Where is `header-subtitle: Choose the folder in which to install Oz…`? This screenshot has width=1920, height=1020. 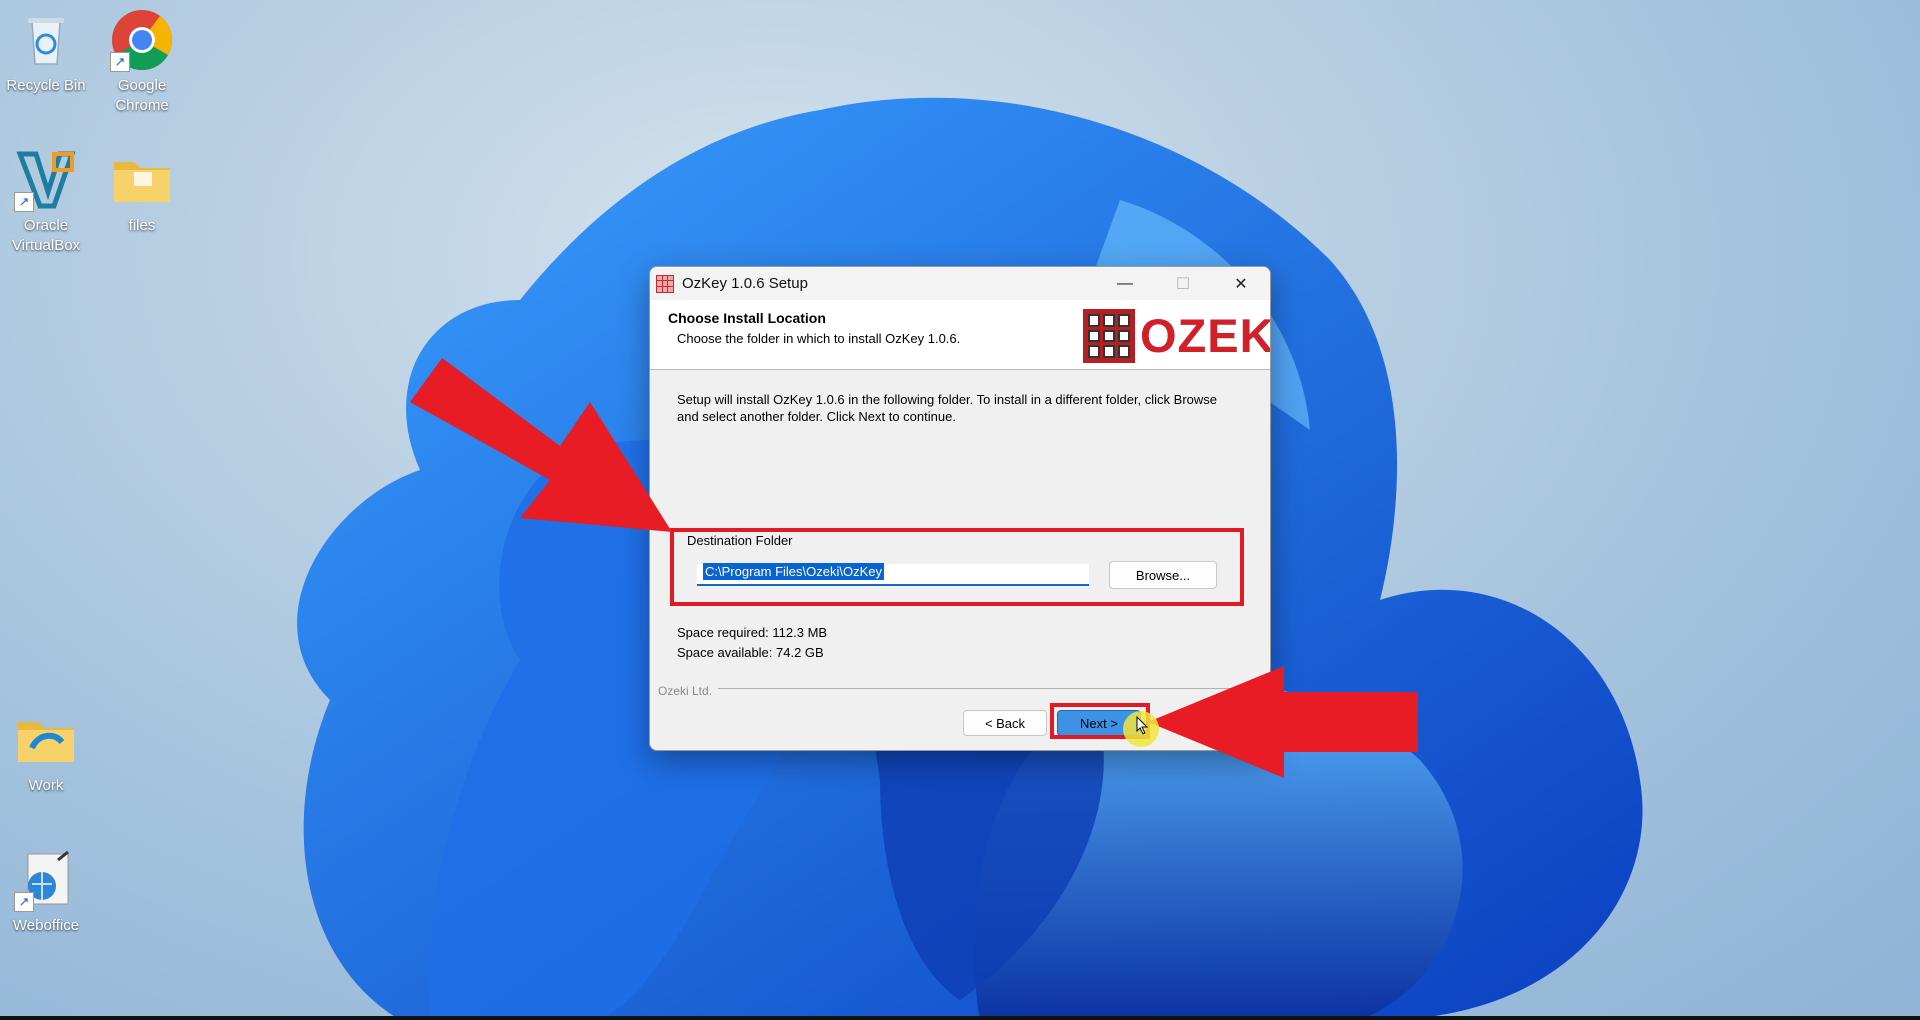 header-subtitle: Choose the folder in which to install Oz… is located at coordinates (819, 338).